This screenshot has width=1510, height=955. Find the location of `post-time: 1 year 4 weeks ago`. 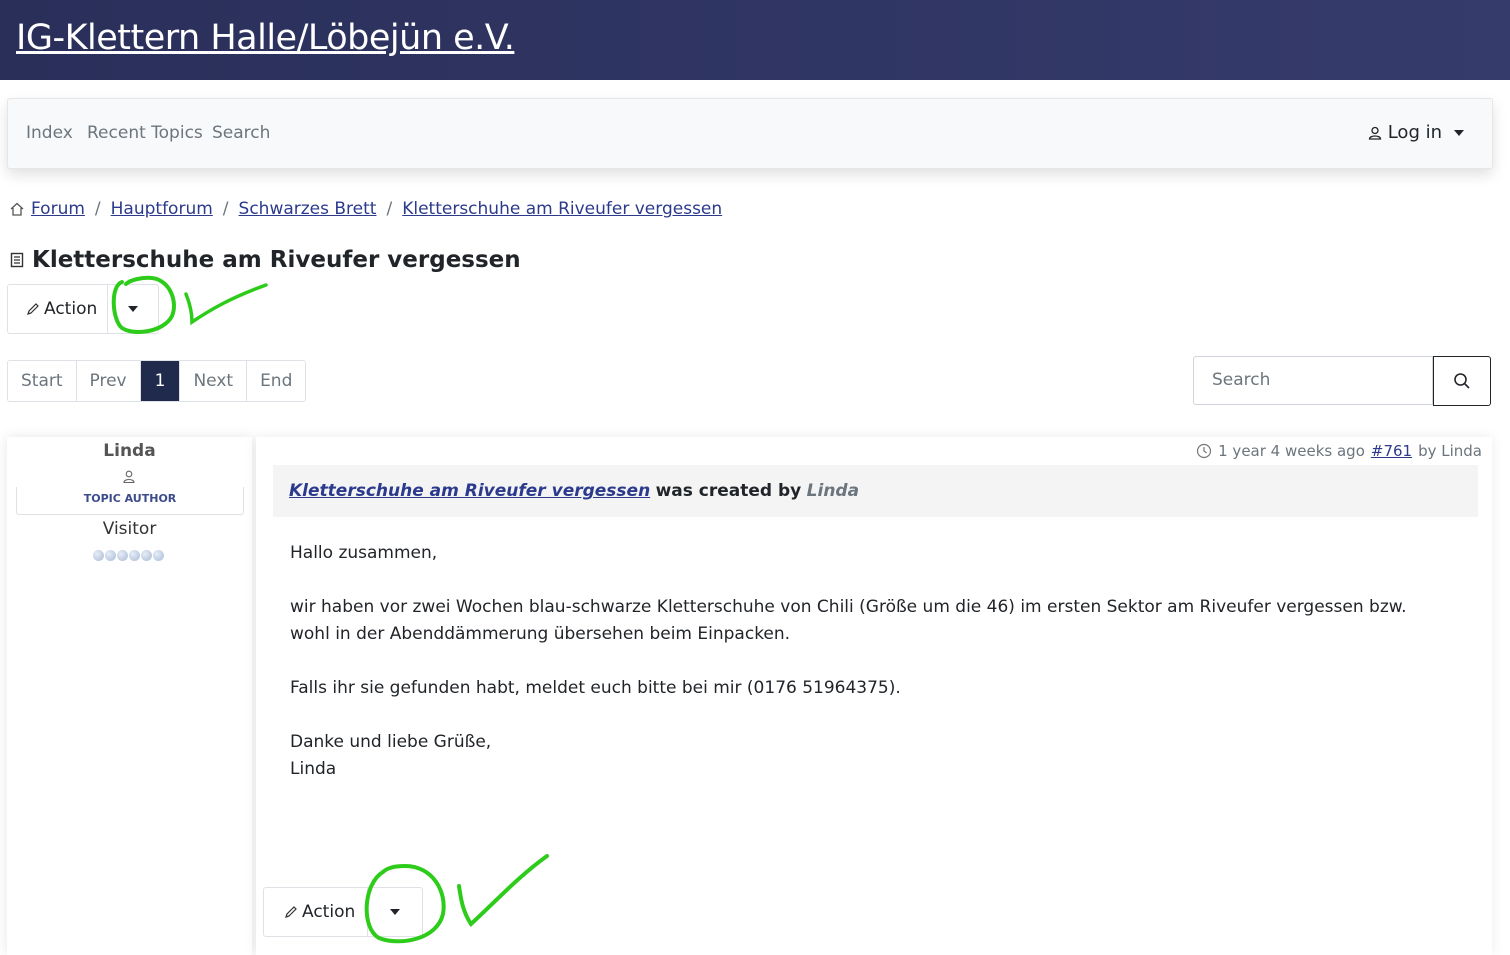

post-time: 1 year 4 weeks ago is located at coordinates (1291, 451).